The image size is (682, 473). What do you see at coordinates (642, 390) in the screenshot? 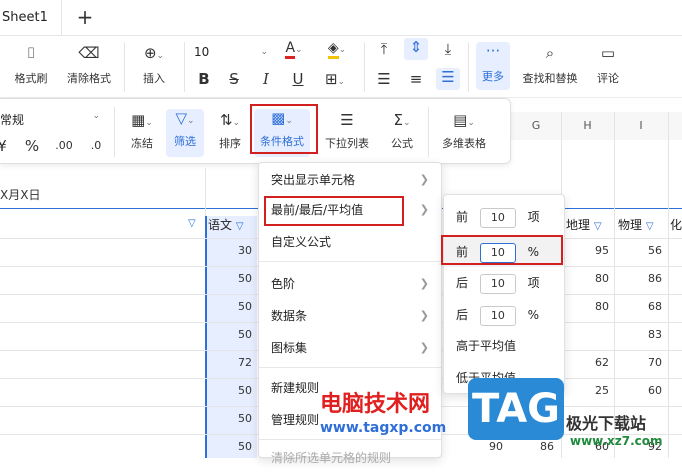
I see `table-cell: 60` at bounding box center [642, 390].